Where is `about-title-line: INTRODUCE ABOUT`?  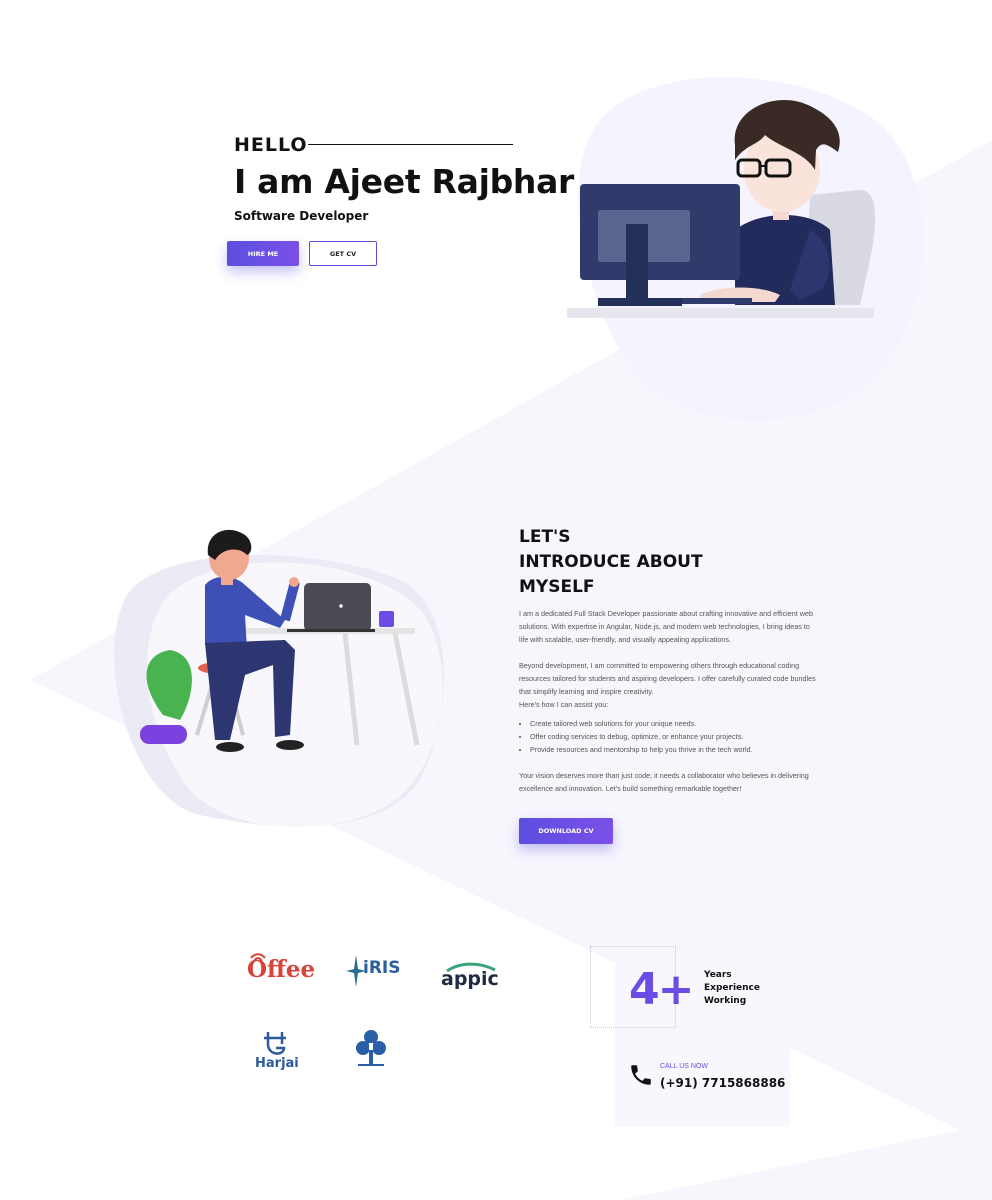 about-title-line: INTRODUCE ABOUT is located at coordinates (611, 562).